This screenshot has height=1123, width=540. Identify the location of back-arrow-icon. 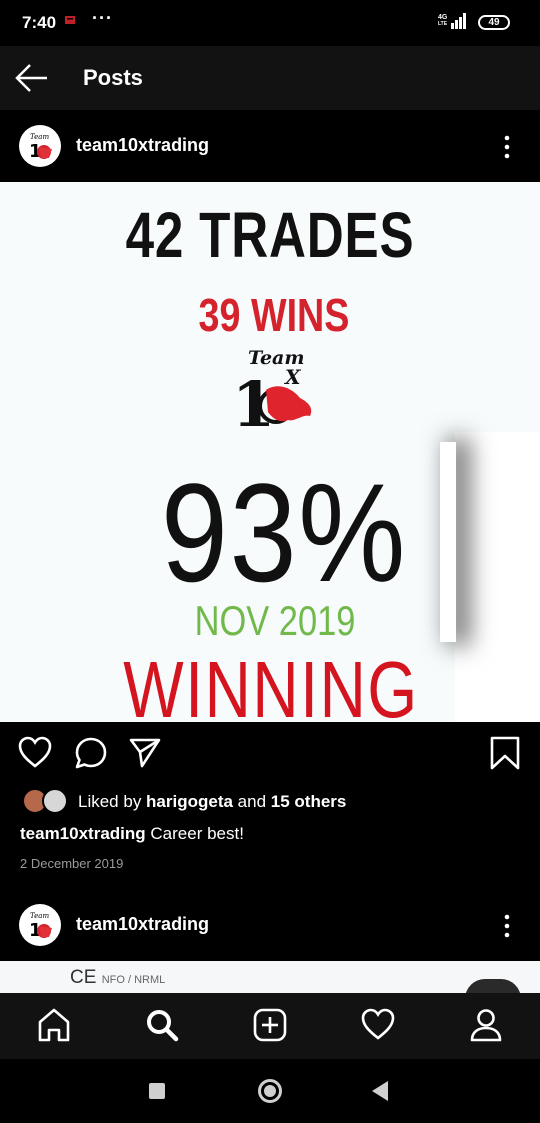
(32, 78).